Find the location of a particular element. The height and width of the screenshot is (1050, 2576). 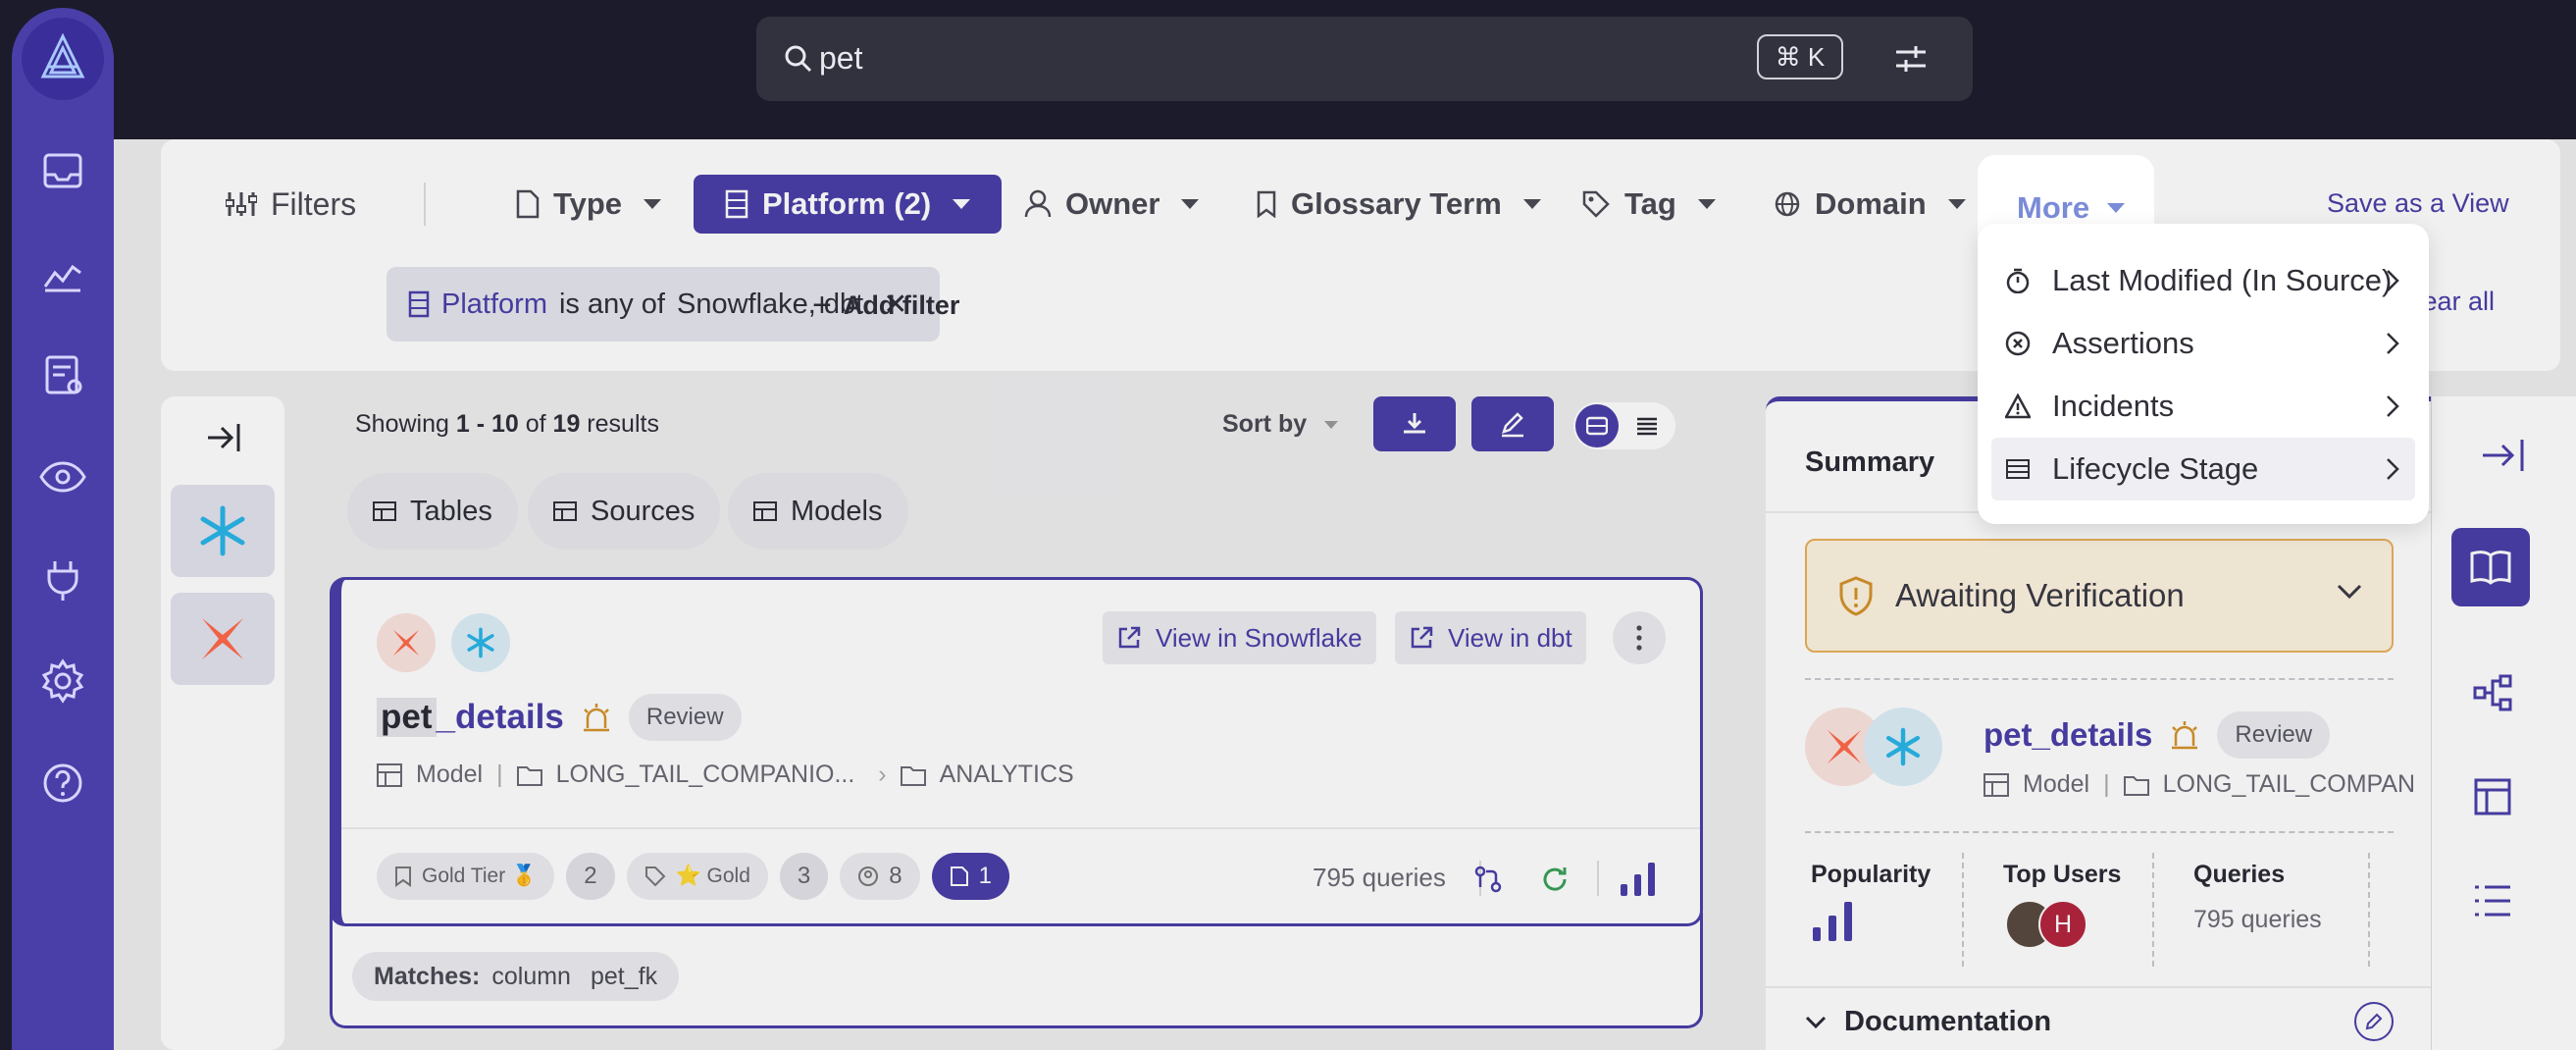

circle-x-icon is located at coordinates (2018, 343).